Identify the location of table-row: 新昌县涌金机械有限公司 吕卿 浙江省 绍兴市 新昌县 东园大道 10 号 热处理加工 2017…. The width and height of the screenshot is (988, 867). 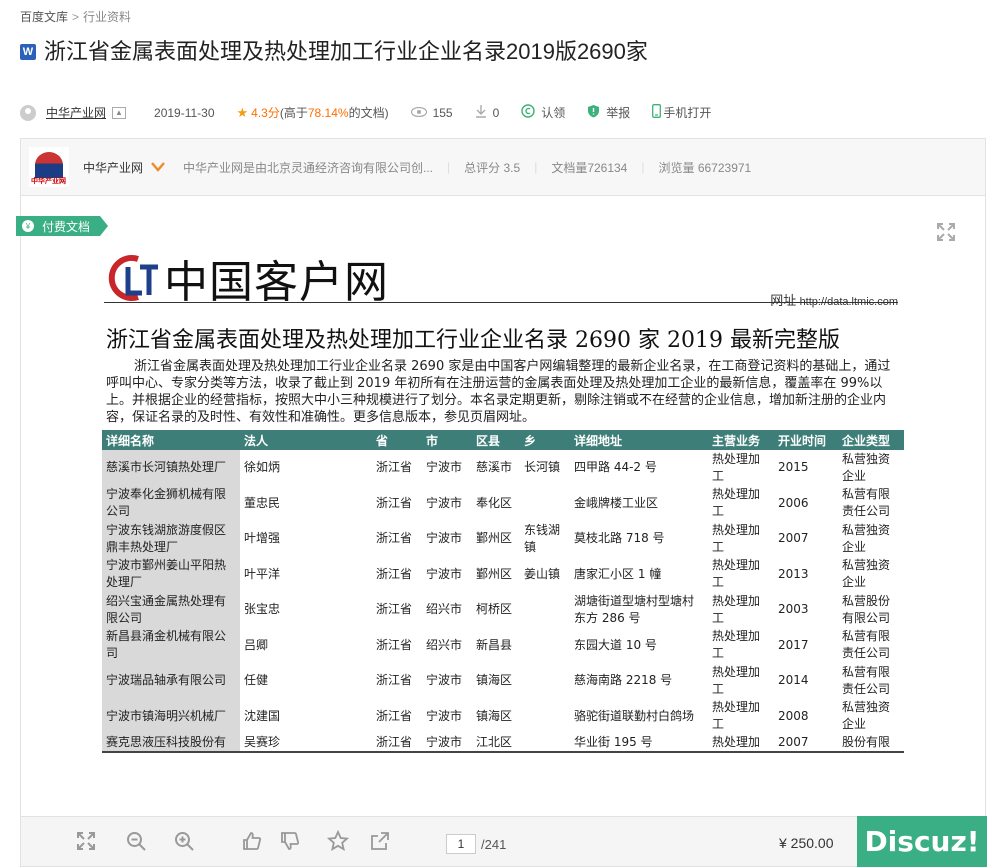
(503, 645).